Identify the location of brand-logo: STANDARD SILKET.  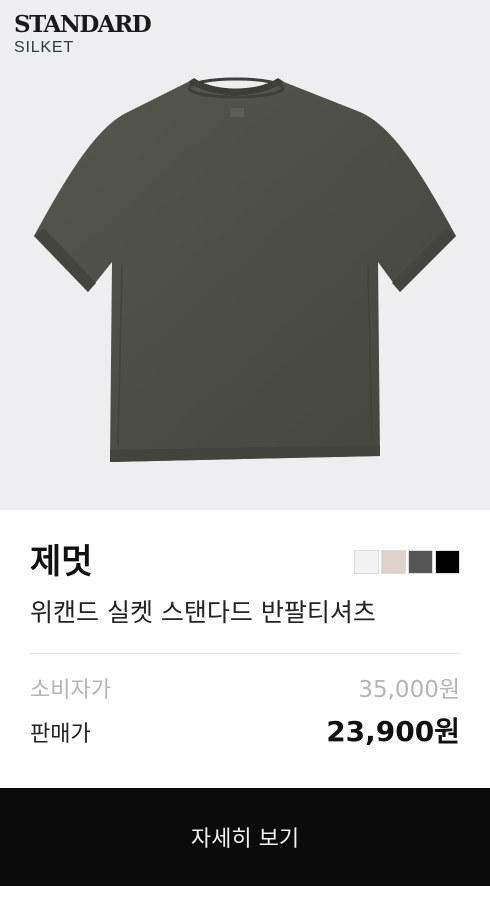
(83, 34).